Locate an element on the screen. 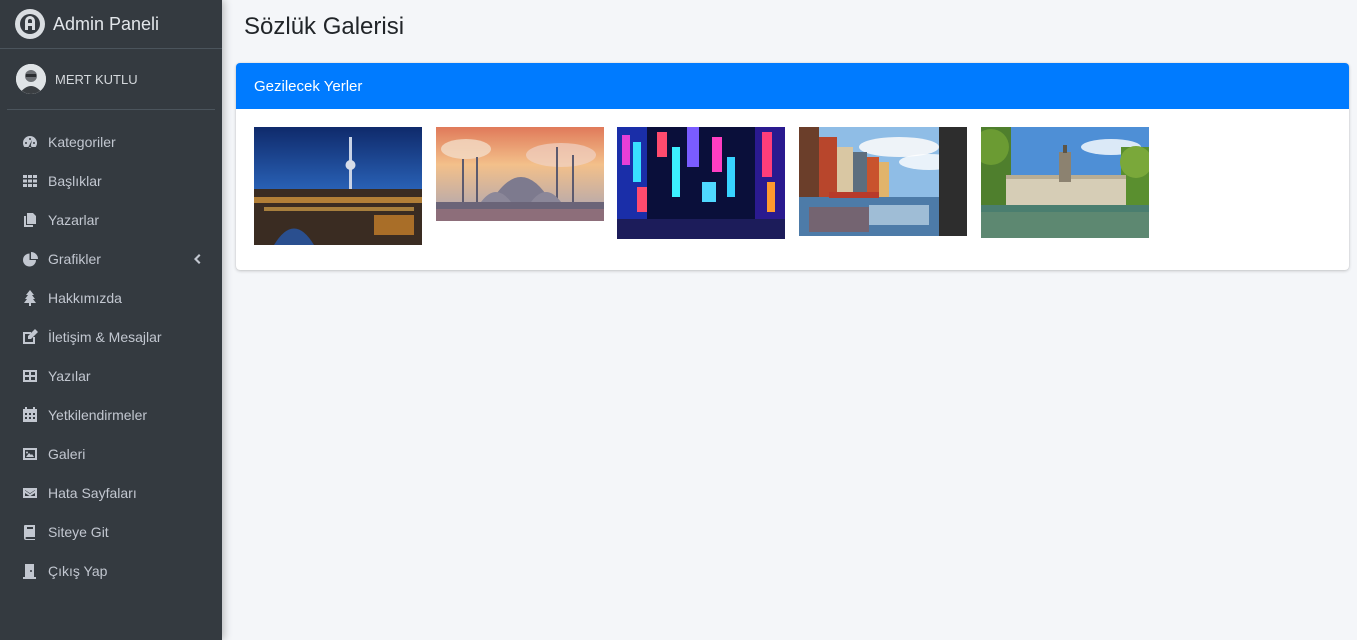 This screenshot has width=1357, height=640. sidebar-item-label: Yetkilendirmeler is located at coordinates (98, 414).